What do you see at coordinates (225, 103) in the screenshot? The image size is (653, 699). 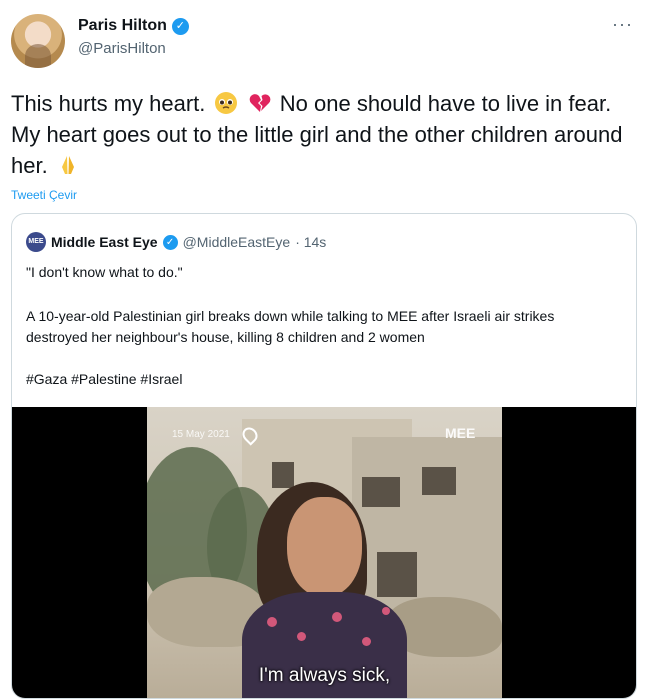 I see `pleading-face-emoji-icon` at bounding box center [225, 103].